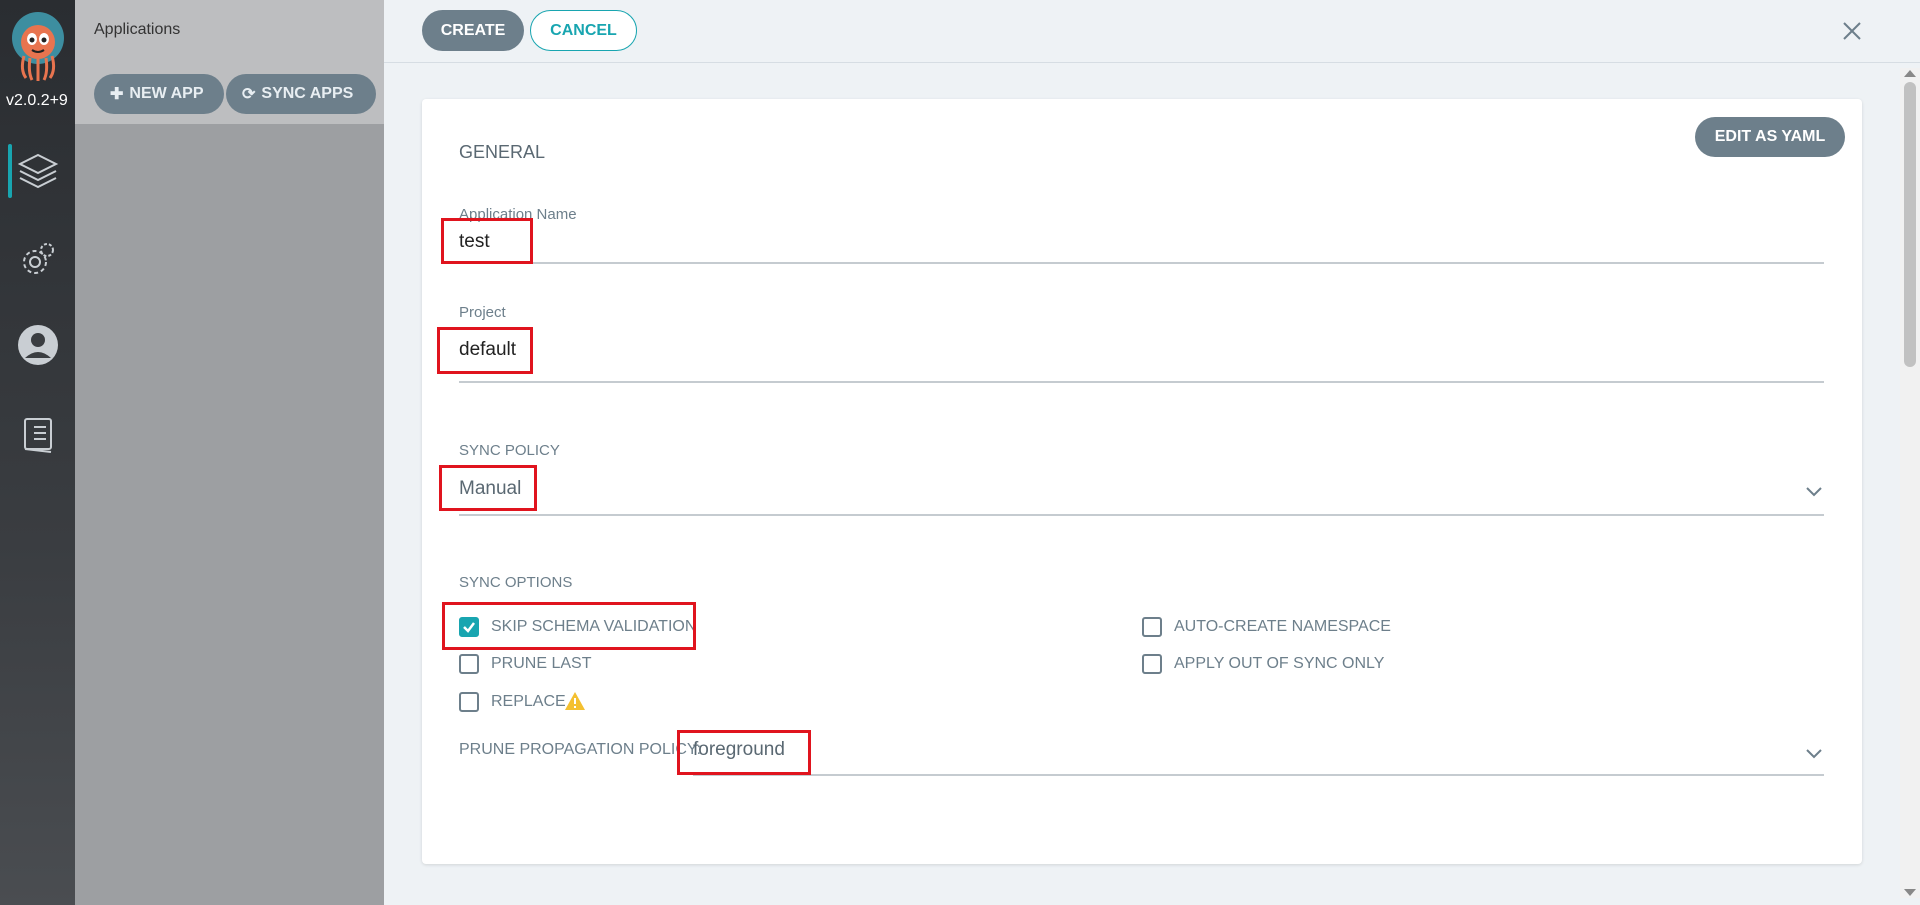  What do you see at coordinates (1141, 382) in the screenshot?
I see `project-underline` at bounding box center [1141, 382].